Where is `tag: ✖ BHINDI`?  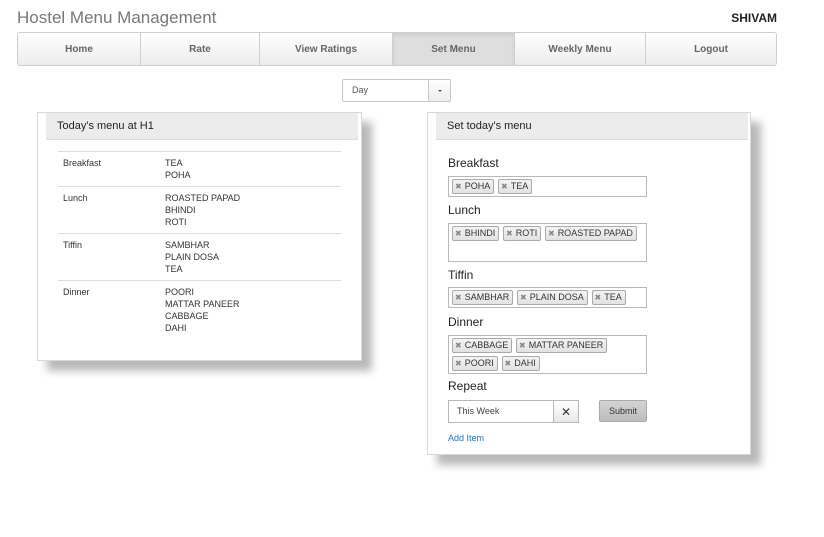 tag: ✖ BHINDI is located at coordinates (476, 233).